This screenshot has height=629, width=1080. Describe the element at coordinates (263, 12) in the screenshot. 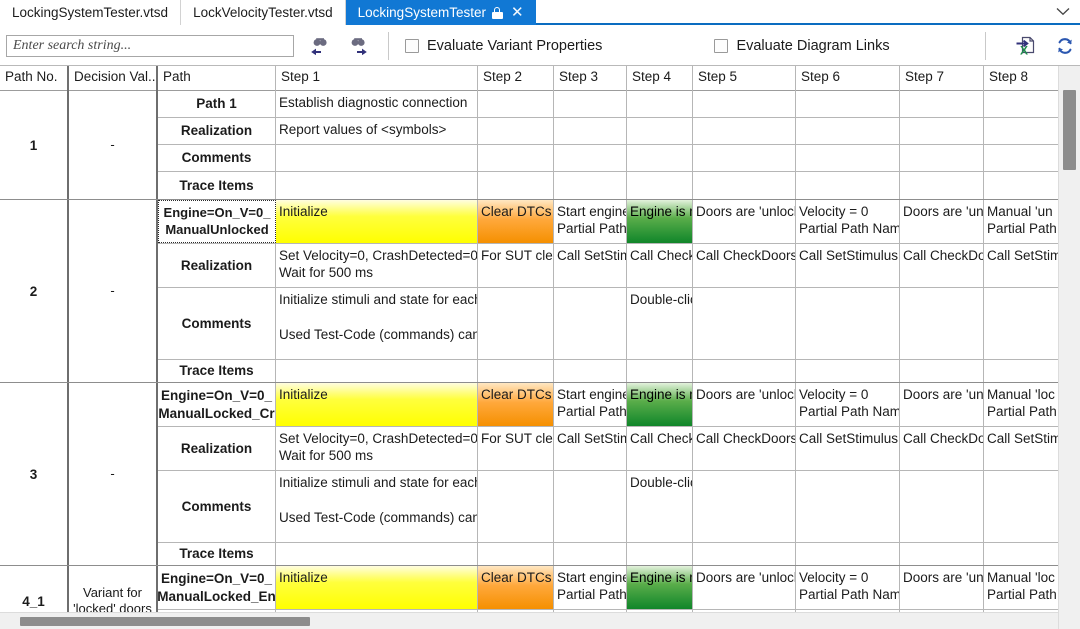

I see `tab-lock-velocity-tester-vtsd: LockVelocityTester.vtsd` at that location.